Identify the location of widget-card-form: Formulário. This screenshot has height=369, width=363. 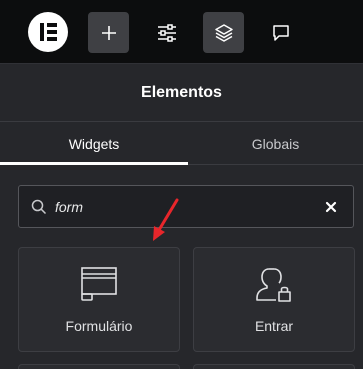
(99, 299).